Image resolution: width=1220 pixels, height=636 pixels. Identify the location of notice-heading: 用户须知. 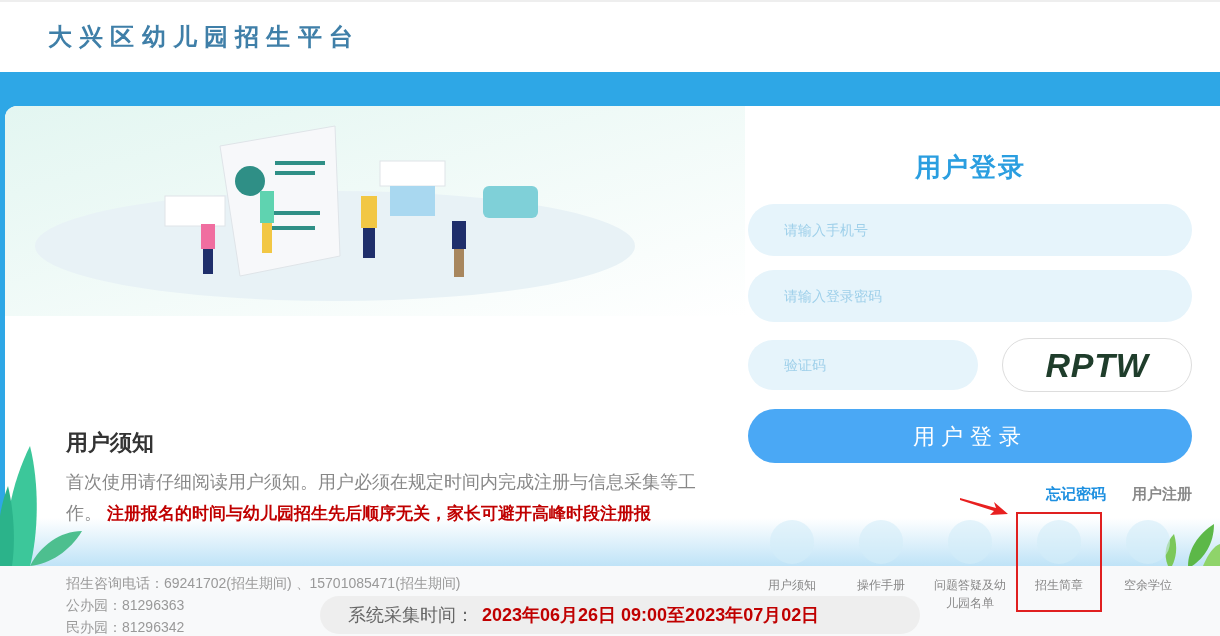
(110, 443).